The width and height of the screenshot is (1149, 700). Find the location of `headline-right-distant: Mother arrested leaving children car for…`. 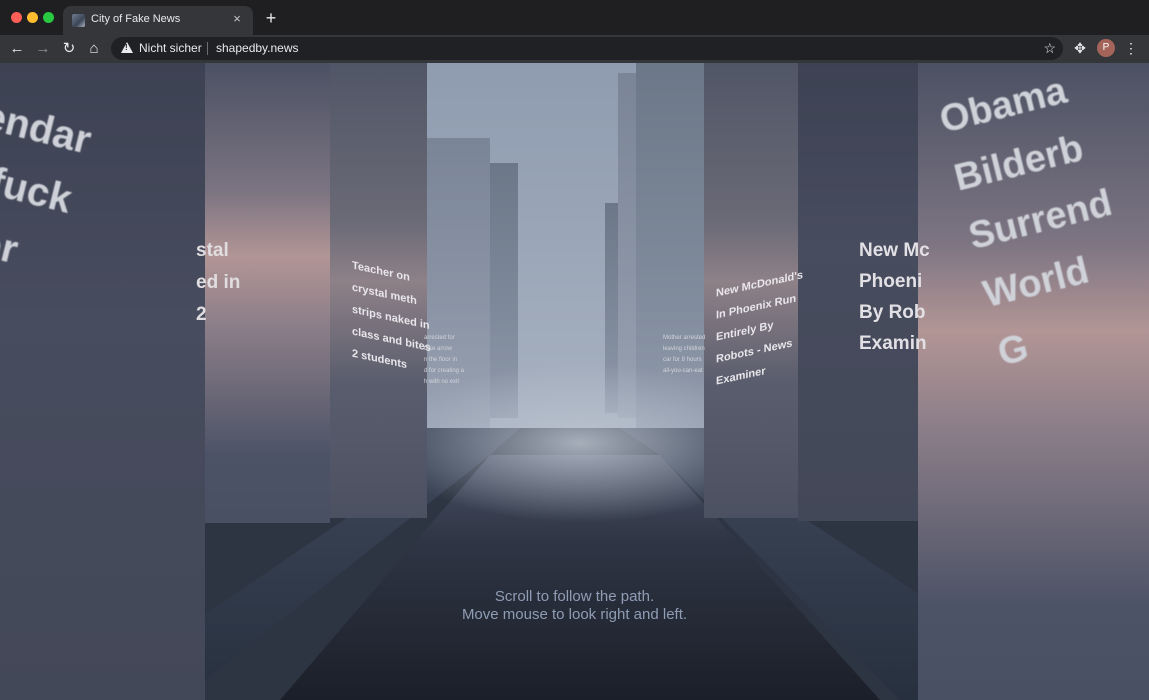

headline-right-distant: Mother arrested leaving children car for… is located at coordinates (684, 354).